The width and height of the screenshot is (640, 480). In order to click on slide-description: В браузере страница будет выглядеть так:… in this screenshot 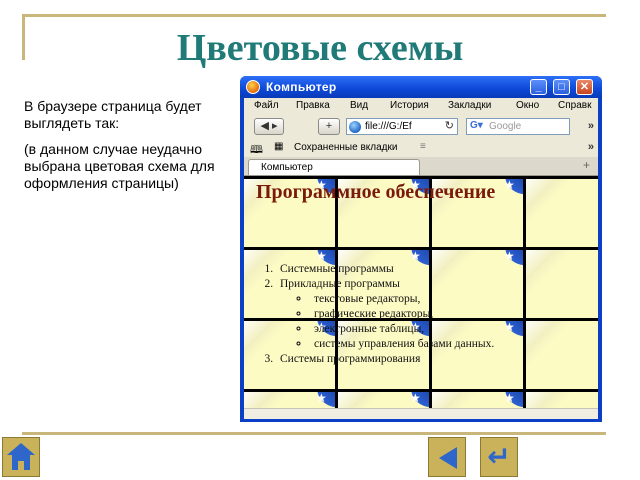, I will do `click(126, 149)`.